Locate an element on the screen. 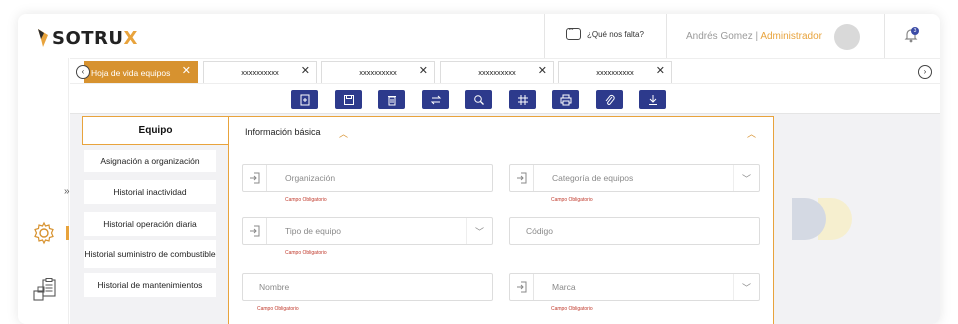 The image size is (958, 324). logo-mark-icon is located at coordinates (43, 38).